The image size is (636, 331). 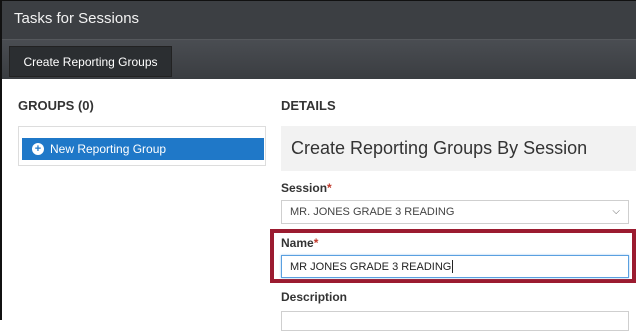 I want to click on session-select-value: MR. JONES GRADE 3 READING, so click(x=372, y=212).